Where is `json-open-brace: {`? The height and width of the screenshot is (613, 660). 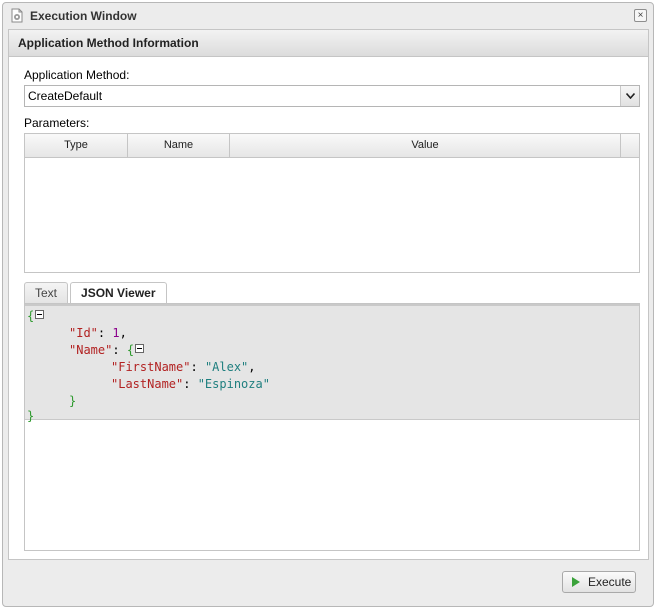 json-open-brace: { is located at coordinates (31, 316).